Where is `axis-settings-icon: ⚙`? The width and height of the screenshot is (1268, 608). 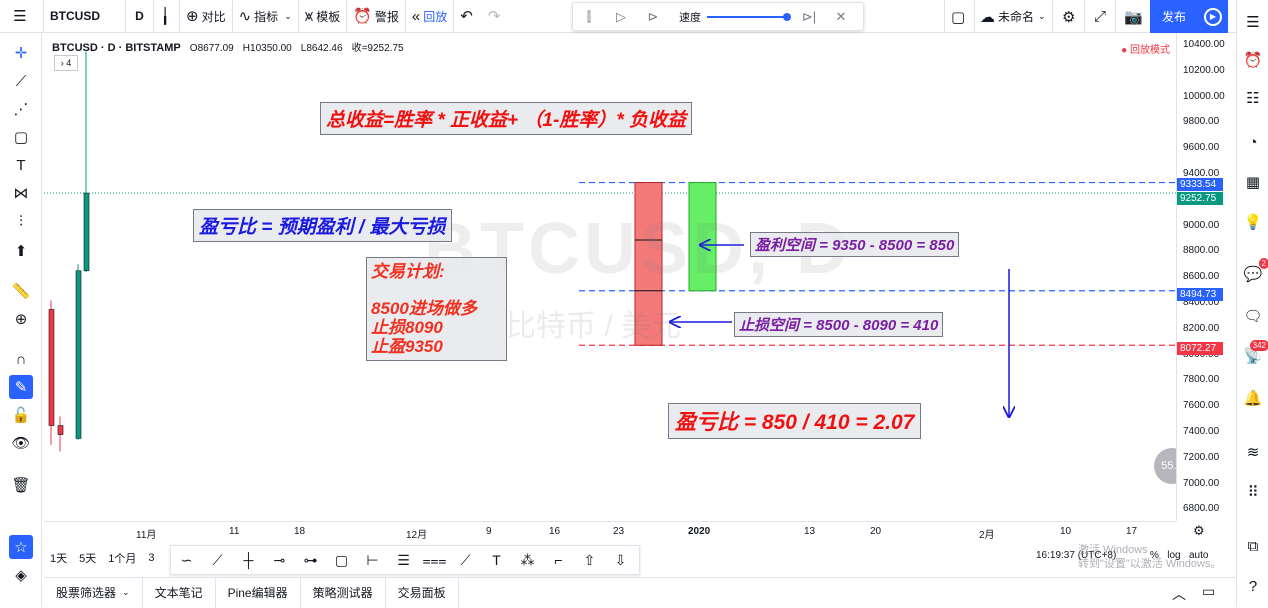 axis-settings-icon: ⚙ is located at coordinates (1199, 531).